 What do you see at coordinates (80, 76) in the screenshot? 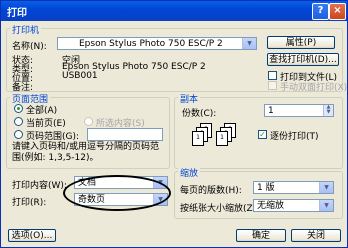
I see `location-value: USB001` at bounding box center [80, 76].